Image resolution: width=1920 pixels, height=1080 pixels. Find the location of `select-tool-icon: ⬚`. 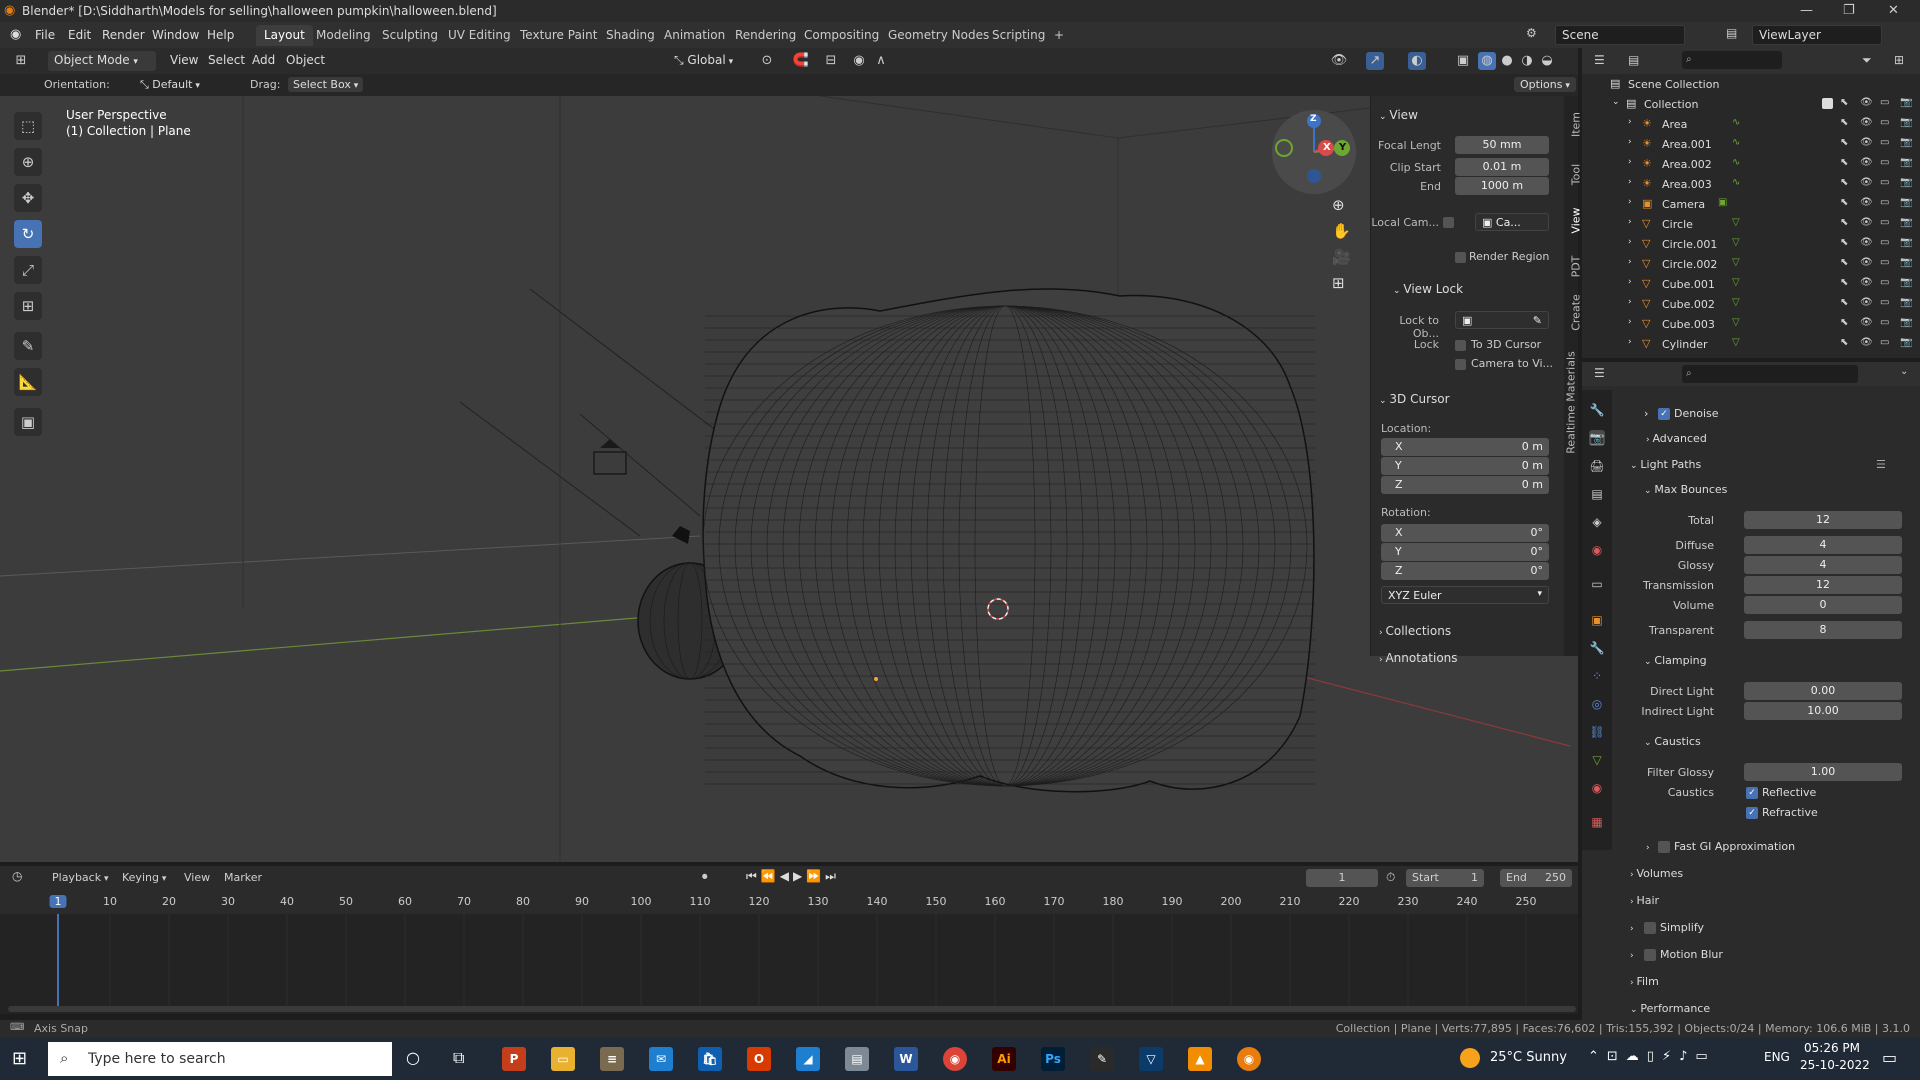

select-tool-icon: ⬚ is located at coordinates (28, 126).